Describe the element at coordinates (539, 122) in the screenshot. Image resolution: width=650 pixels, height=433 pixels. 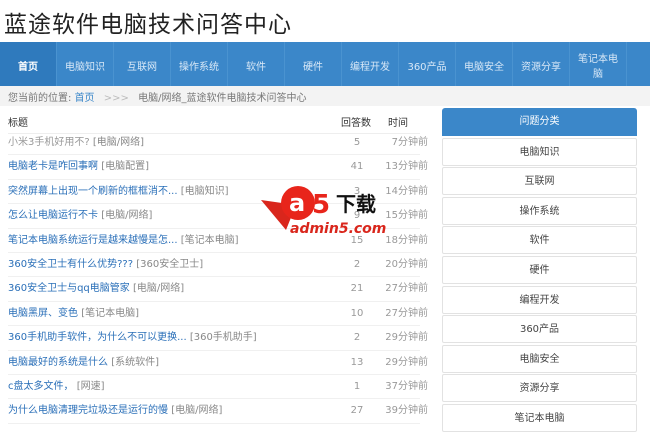
I see `sidebar-title: 问题分类` at that location.